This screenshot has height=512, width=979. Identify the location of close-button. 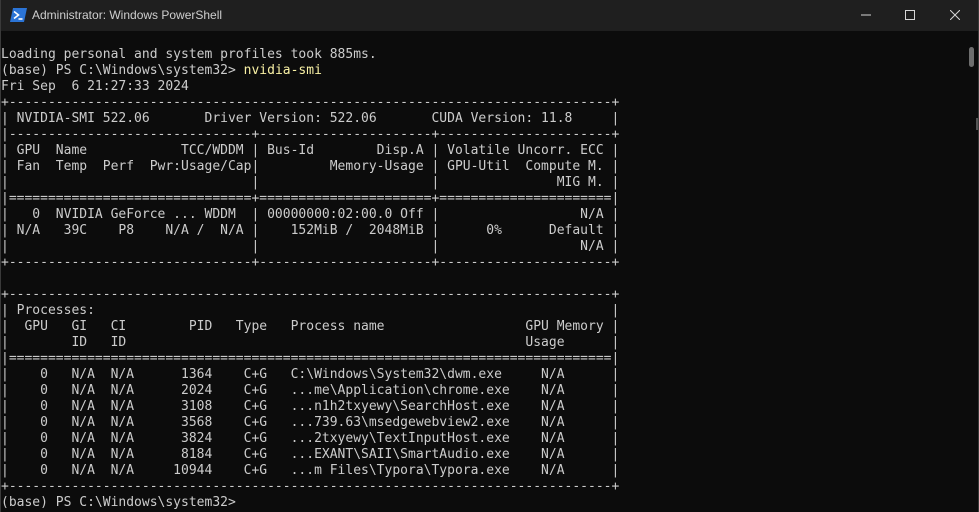
(955, 15).